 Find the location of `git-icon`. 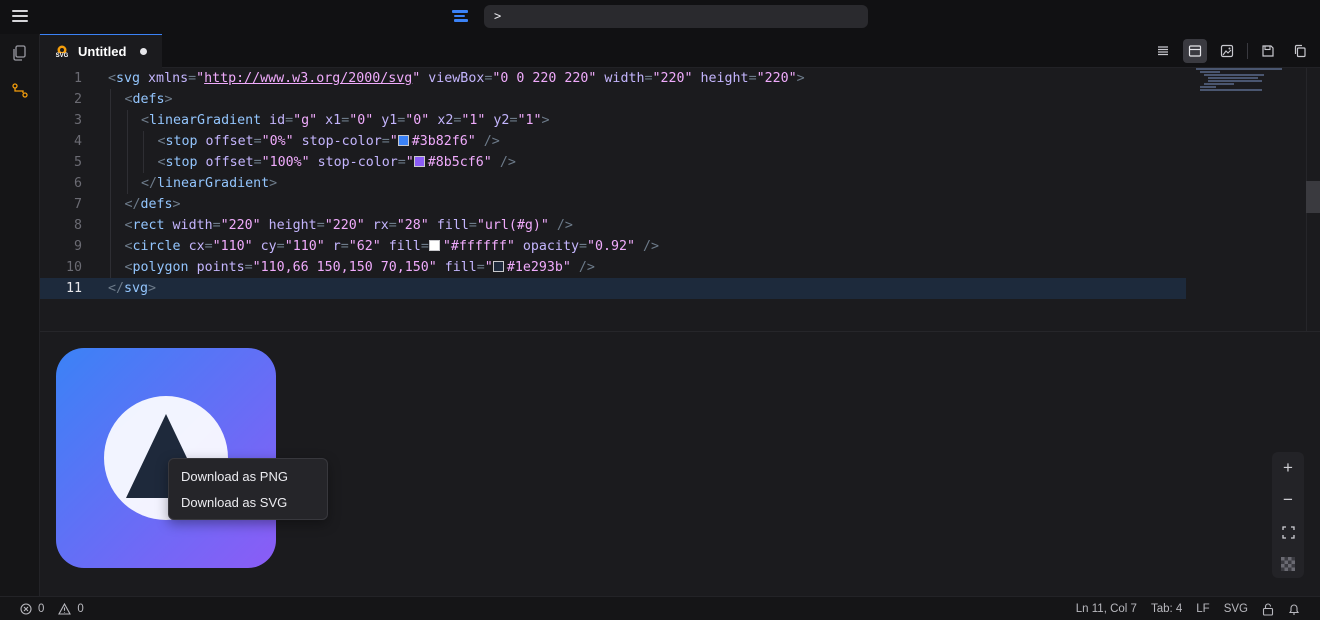

git-icon is located at coordinates (20, 91).